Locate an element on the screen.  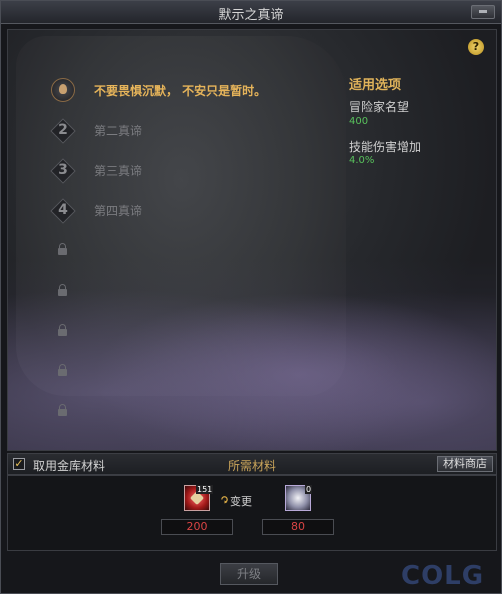
minimize-button is located at coordinates (483, 12).